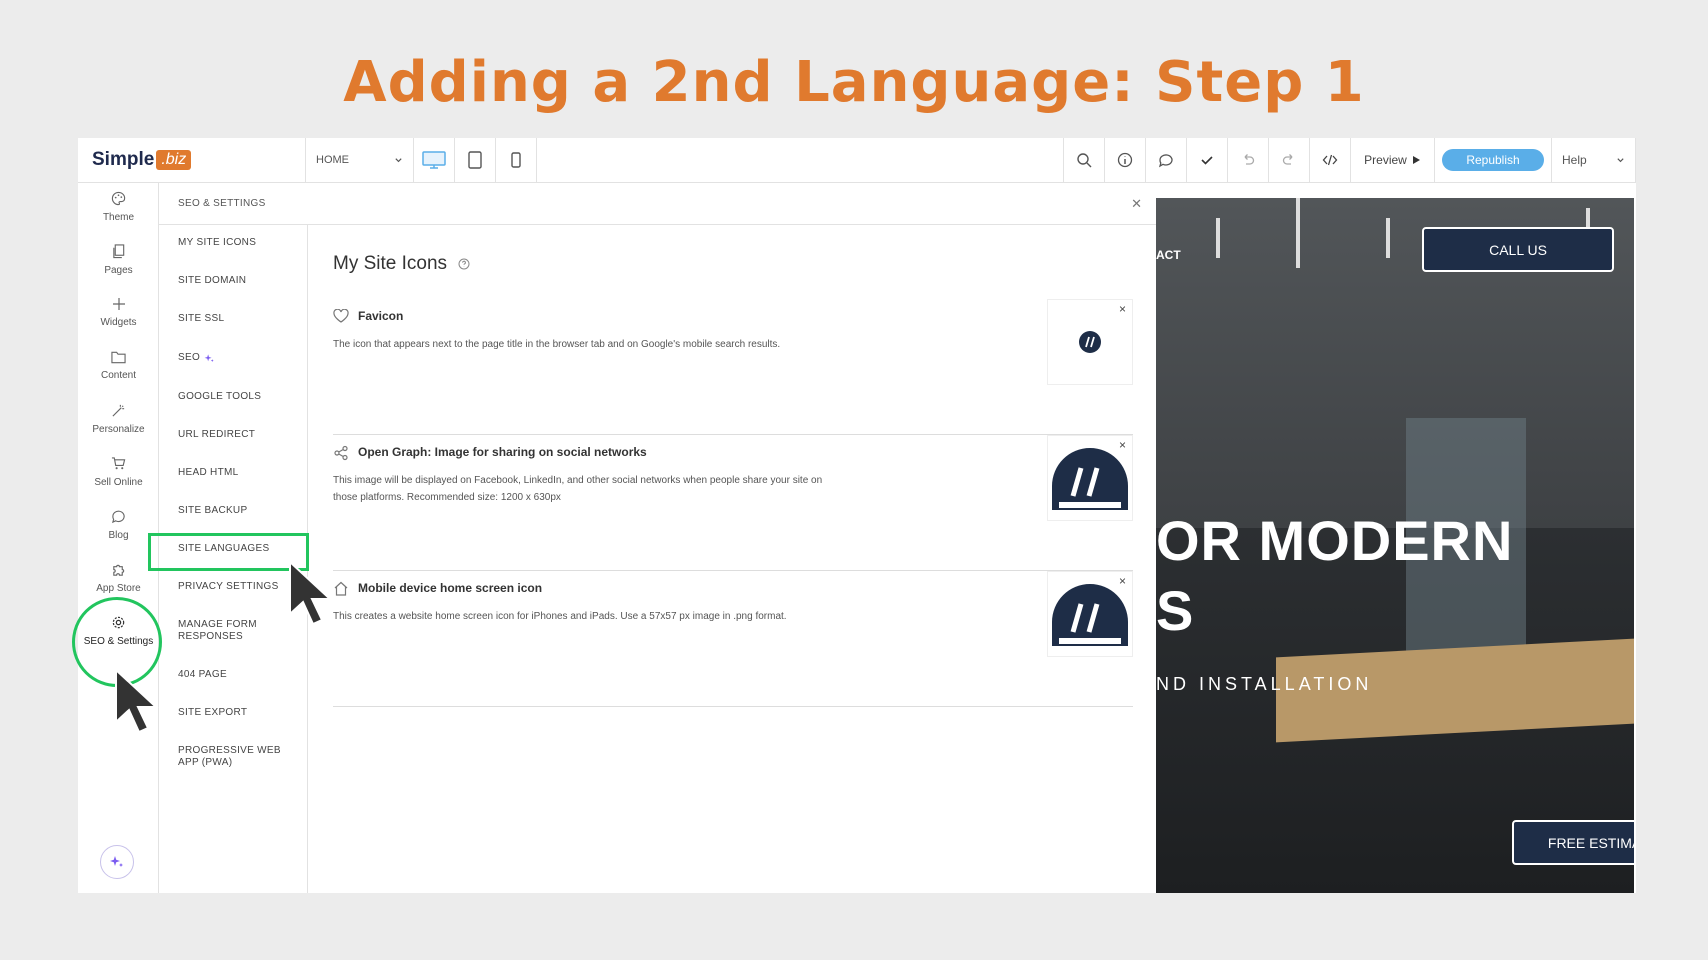  Describe the element at coordinates (118, 482) in the screenshot. I see `sidebar-label: Sell Online` at that location.